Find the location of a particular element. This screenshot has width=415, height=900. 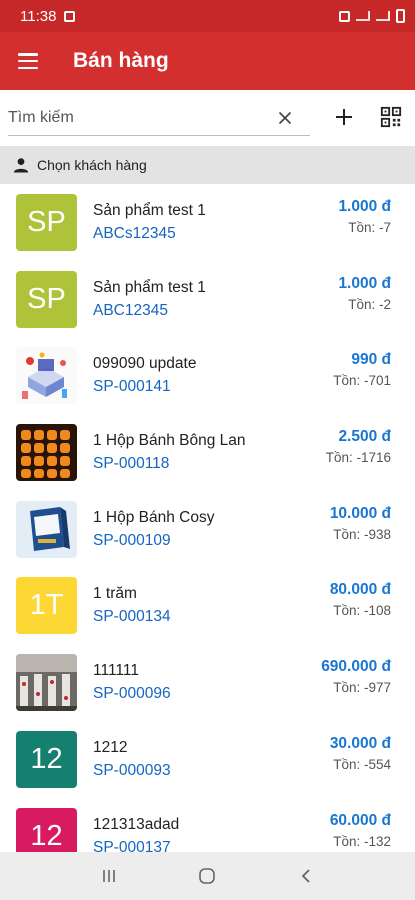

cosy-biscuit-box-image is located at coordinates (46, 529).